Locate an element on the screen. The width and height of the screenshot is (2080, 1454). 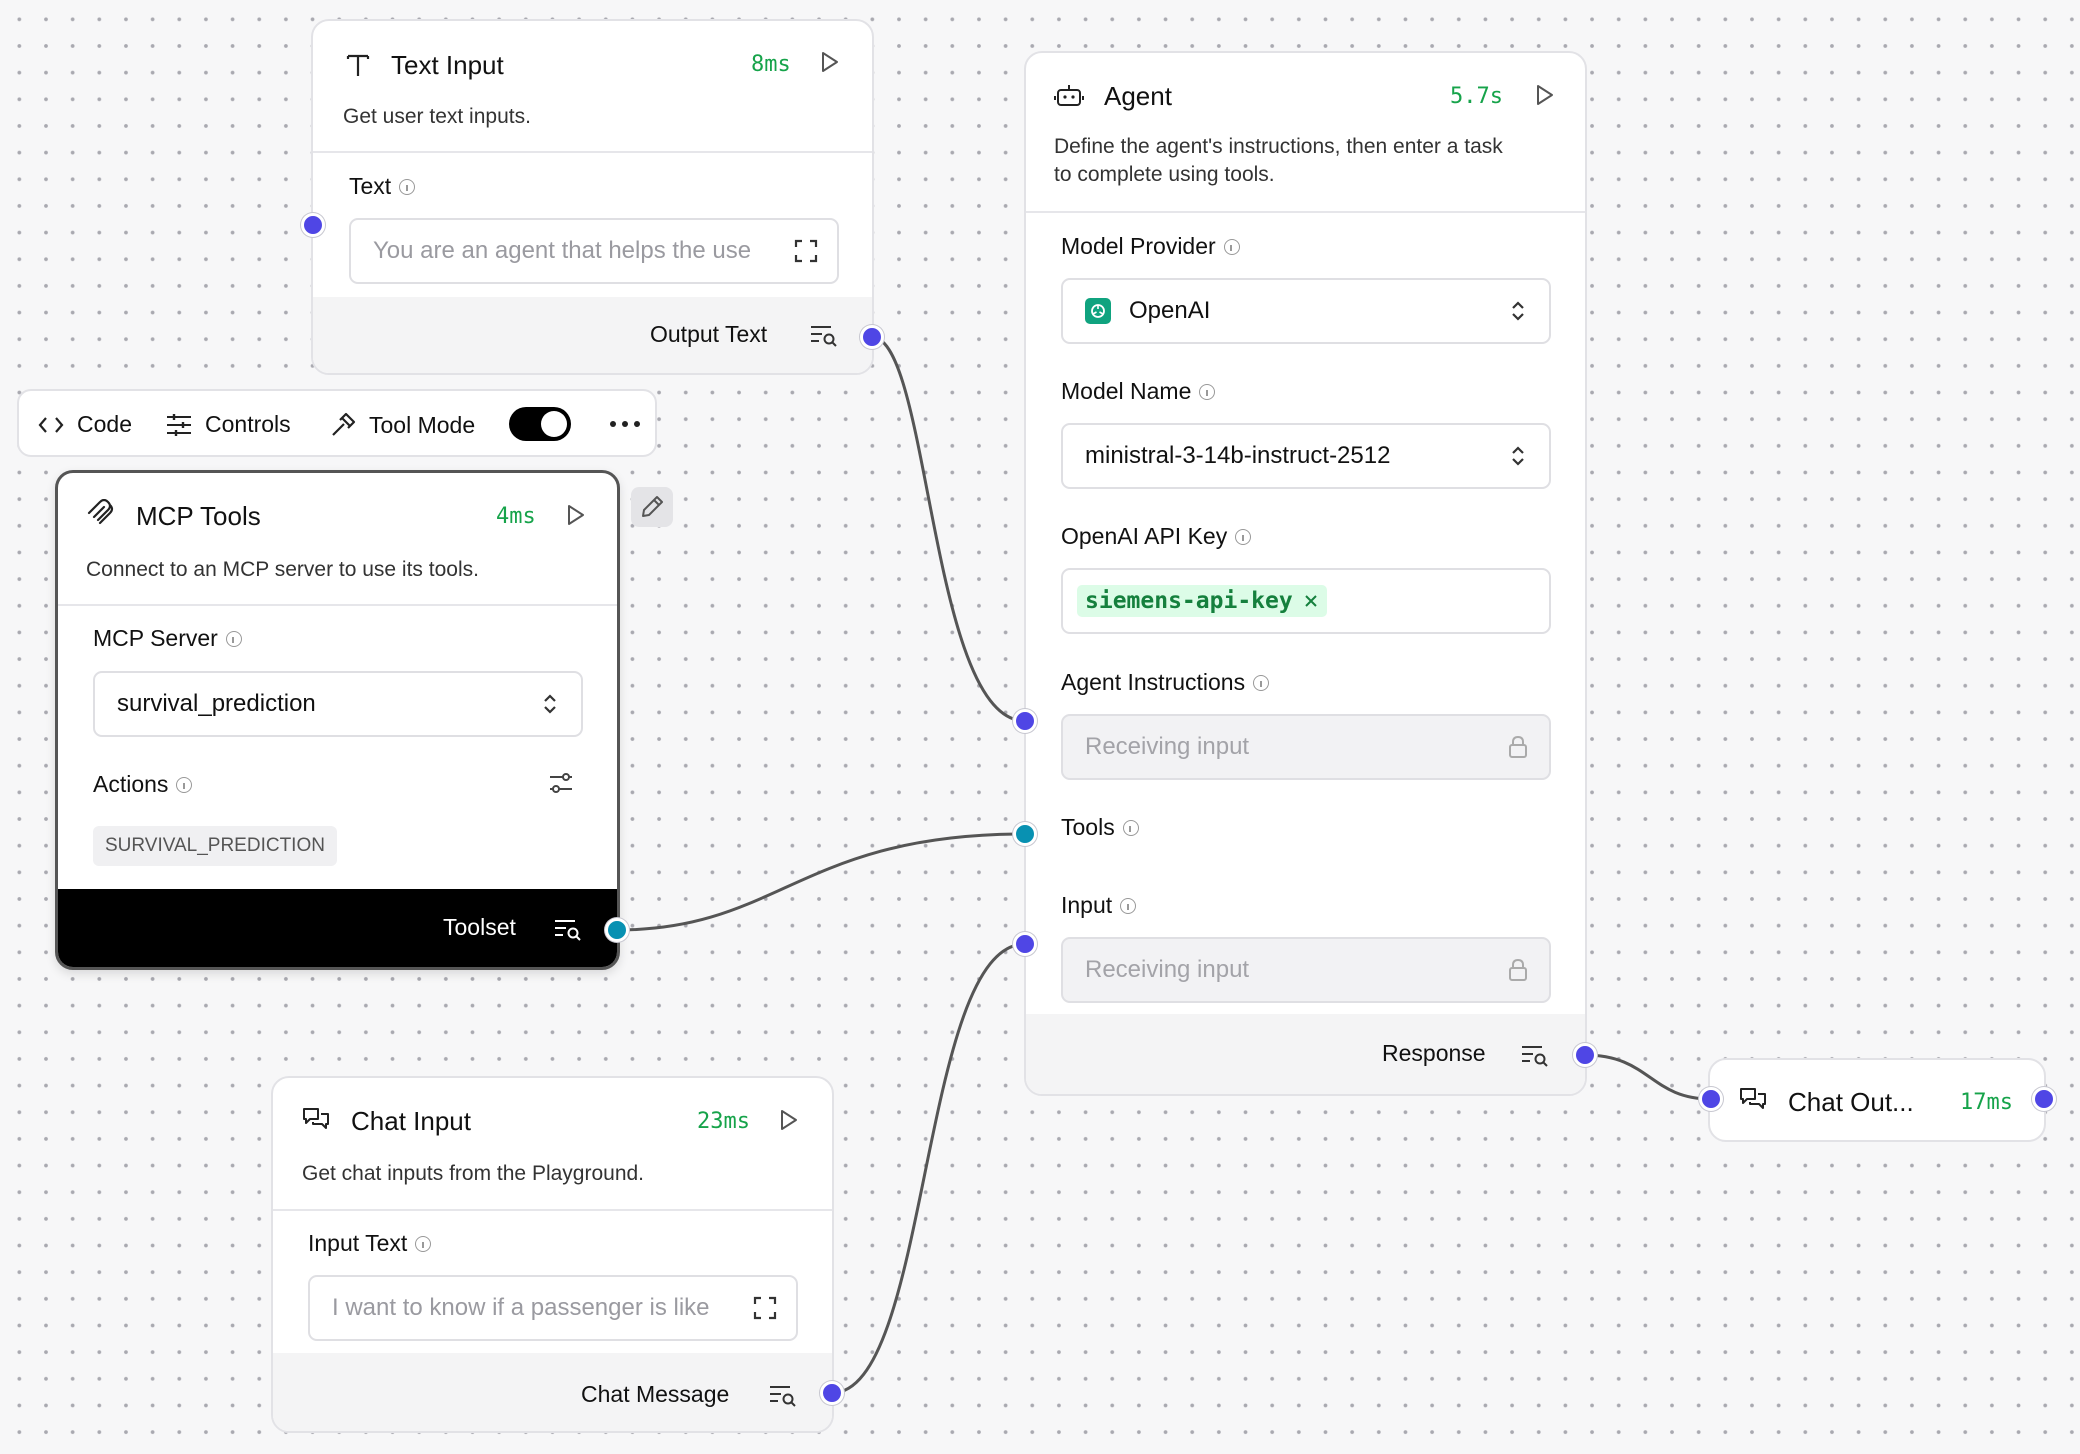
more-icon is located at coordinates (625, 424).